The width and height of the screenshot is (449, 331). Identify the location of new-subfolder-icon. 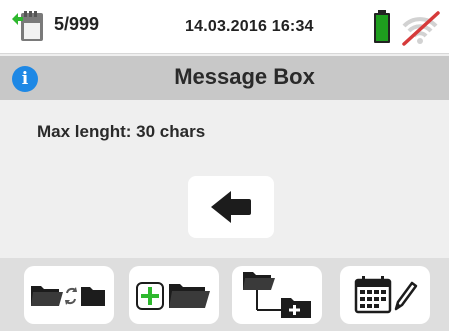
(277, 295).